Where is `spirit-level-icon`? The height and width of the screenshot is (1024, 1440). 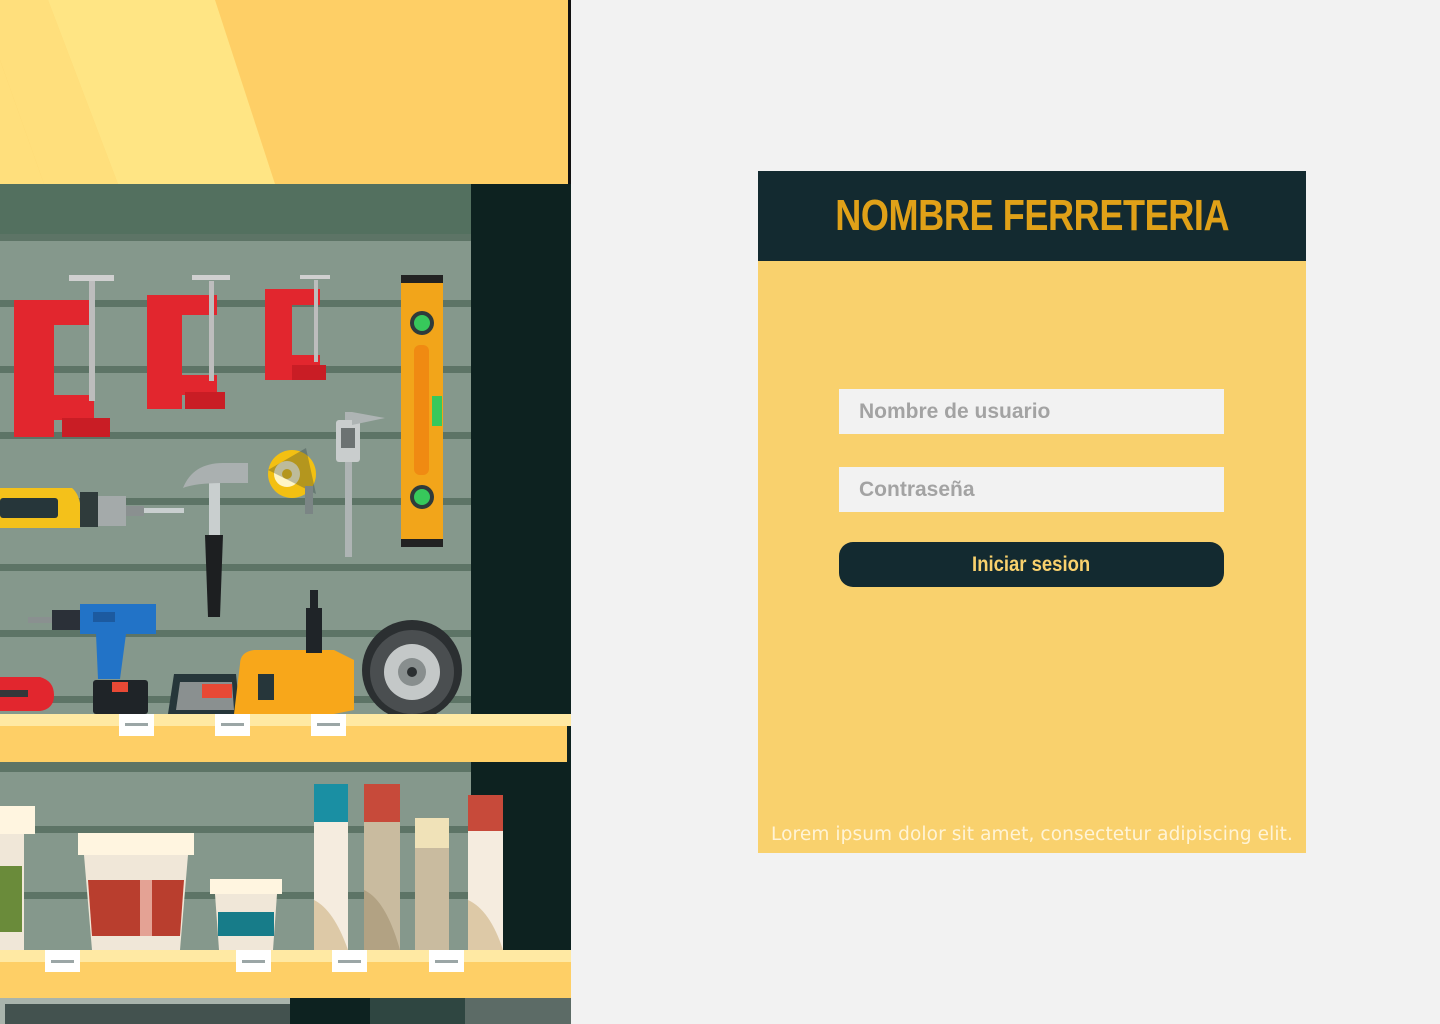
spirit-level-icon is located at coordinates (422, 411).